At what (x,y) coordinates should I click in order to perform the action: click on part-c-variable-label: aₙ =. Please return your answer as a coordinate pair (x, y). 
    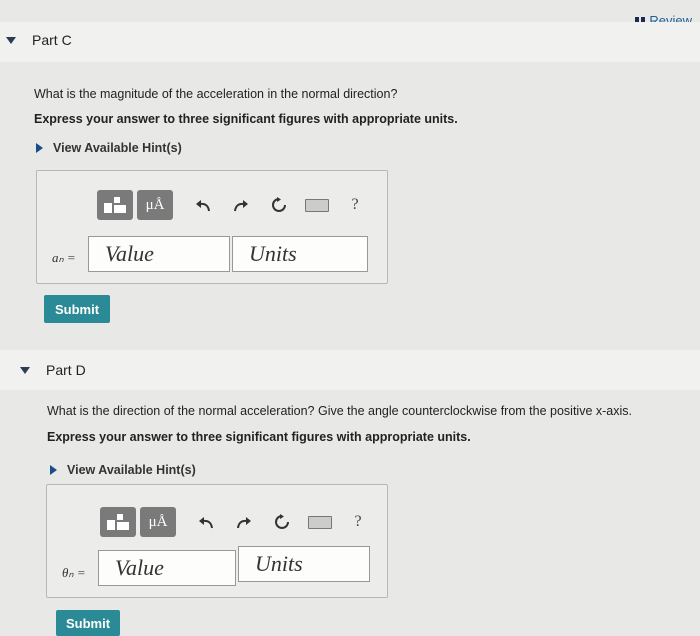
    Looking at the image, I should click on (64, 257).